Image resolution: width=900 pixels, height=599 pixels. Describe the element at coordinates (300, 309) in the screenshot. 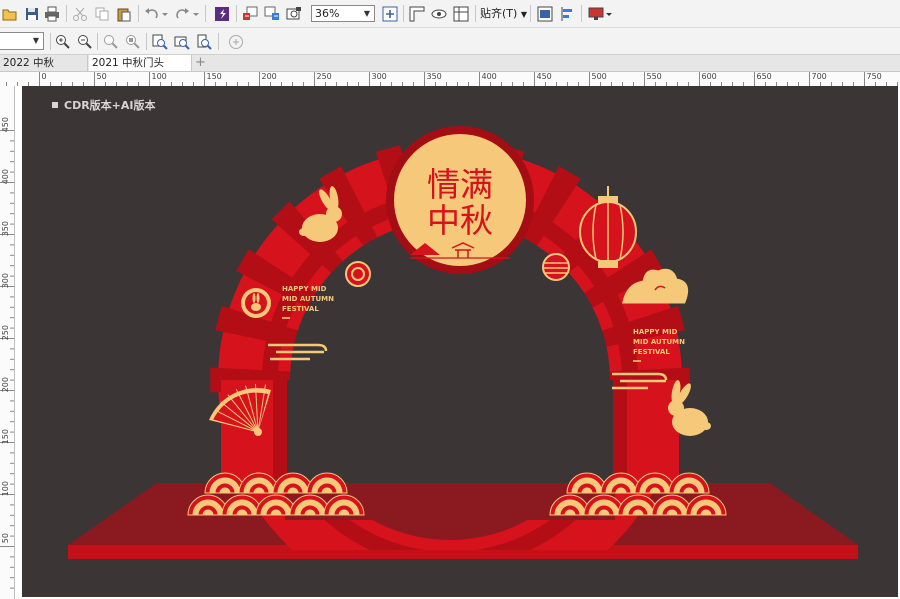

I see `festival-text-left-3: FESTIVAL` at that location.